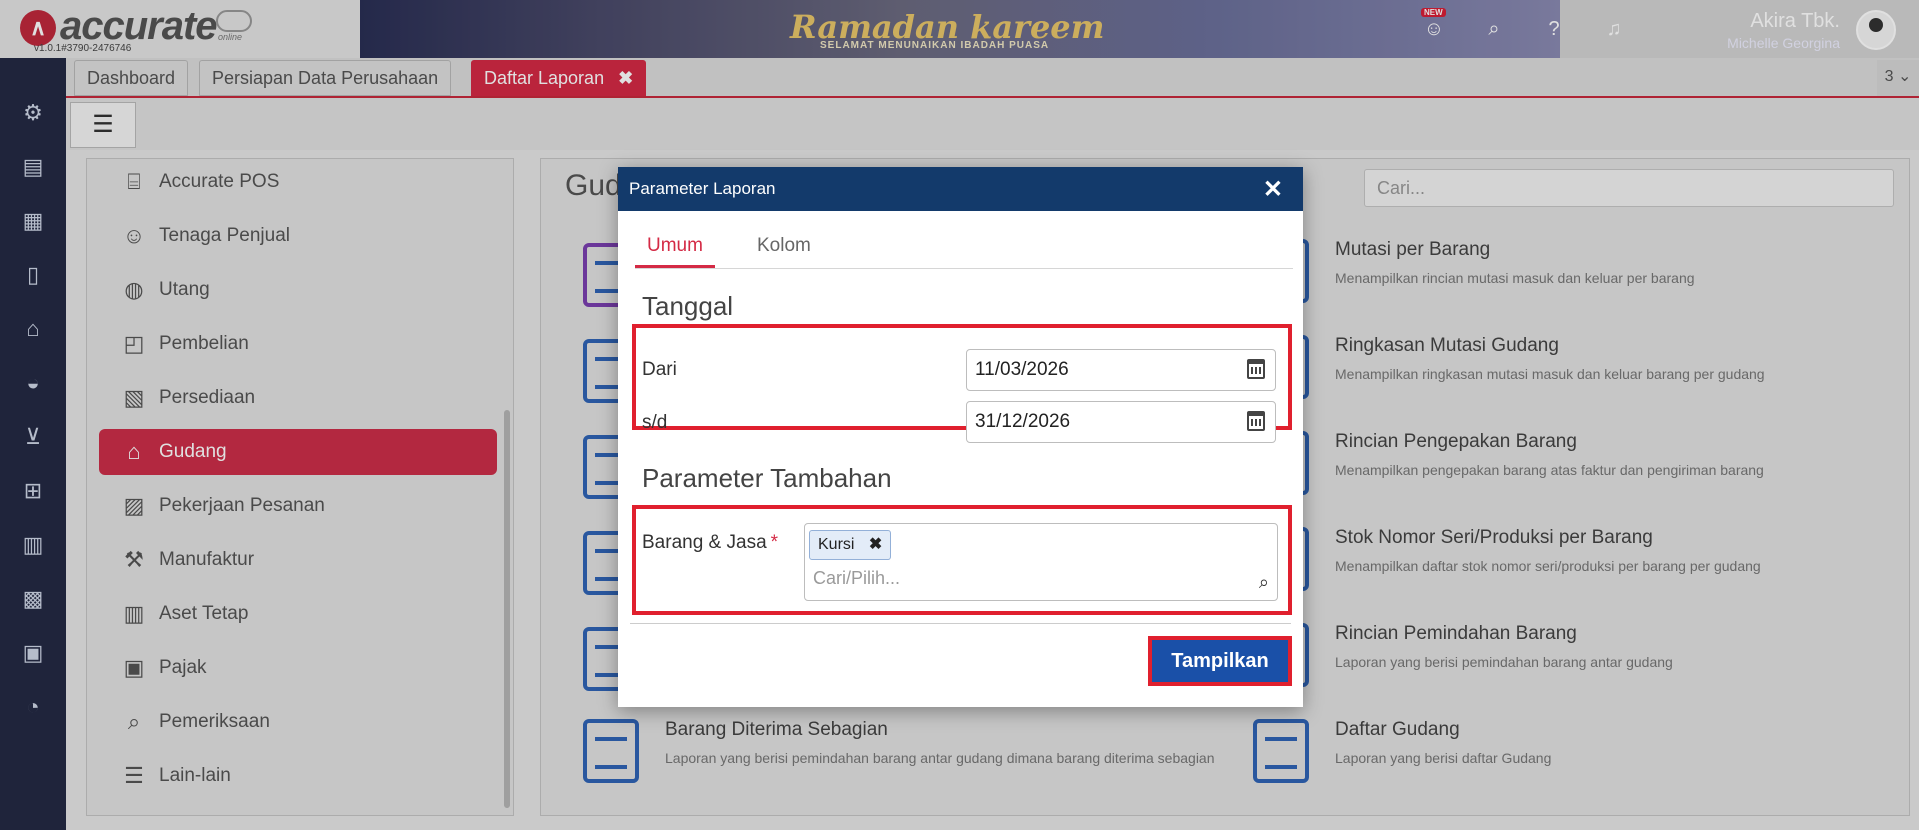 This screenshot has width=1919, height=830. I want to click on to-label: s/d, so click(655, 422).